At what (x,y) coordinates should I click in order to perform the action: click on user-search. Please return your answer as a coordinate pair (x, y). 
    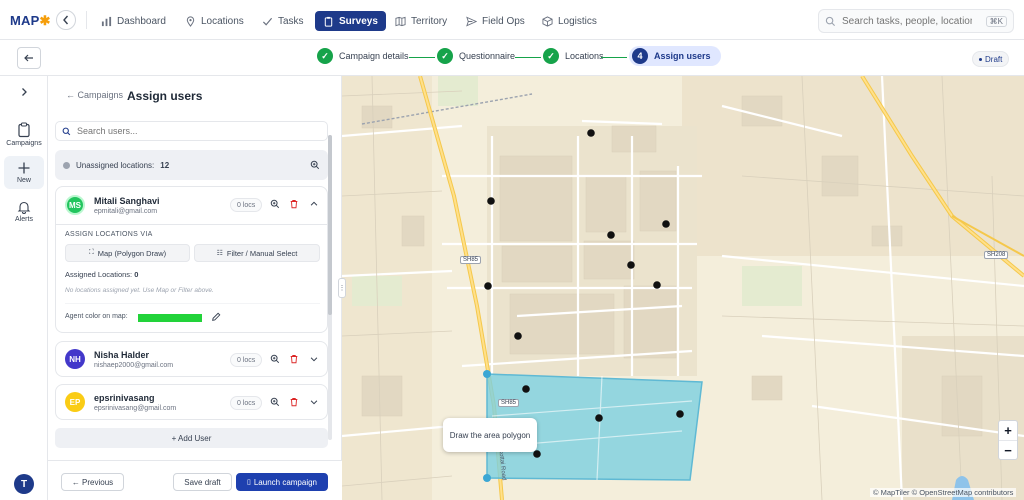
    Looking at the image, I should click on (191, 131).